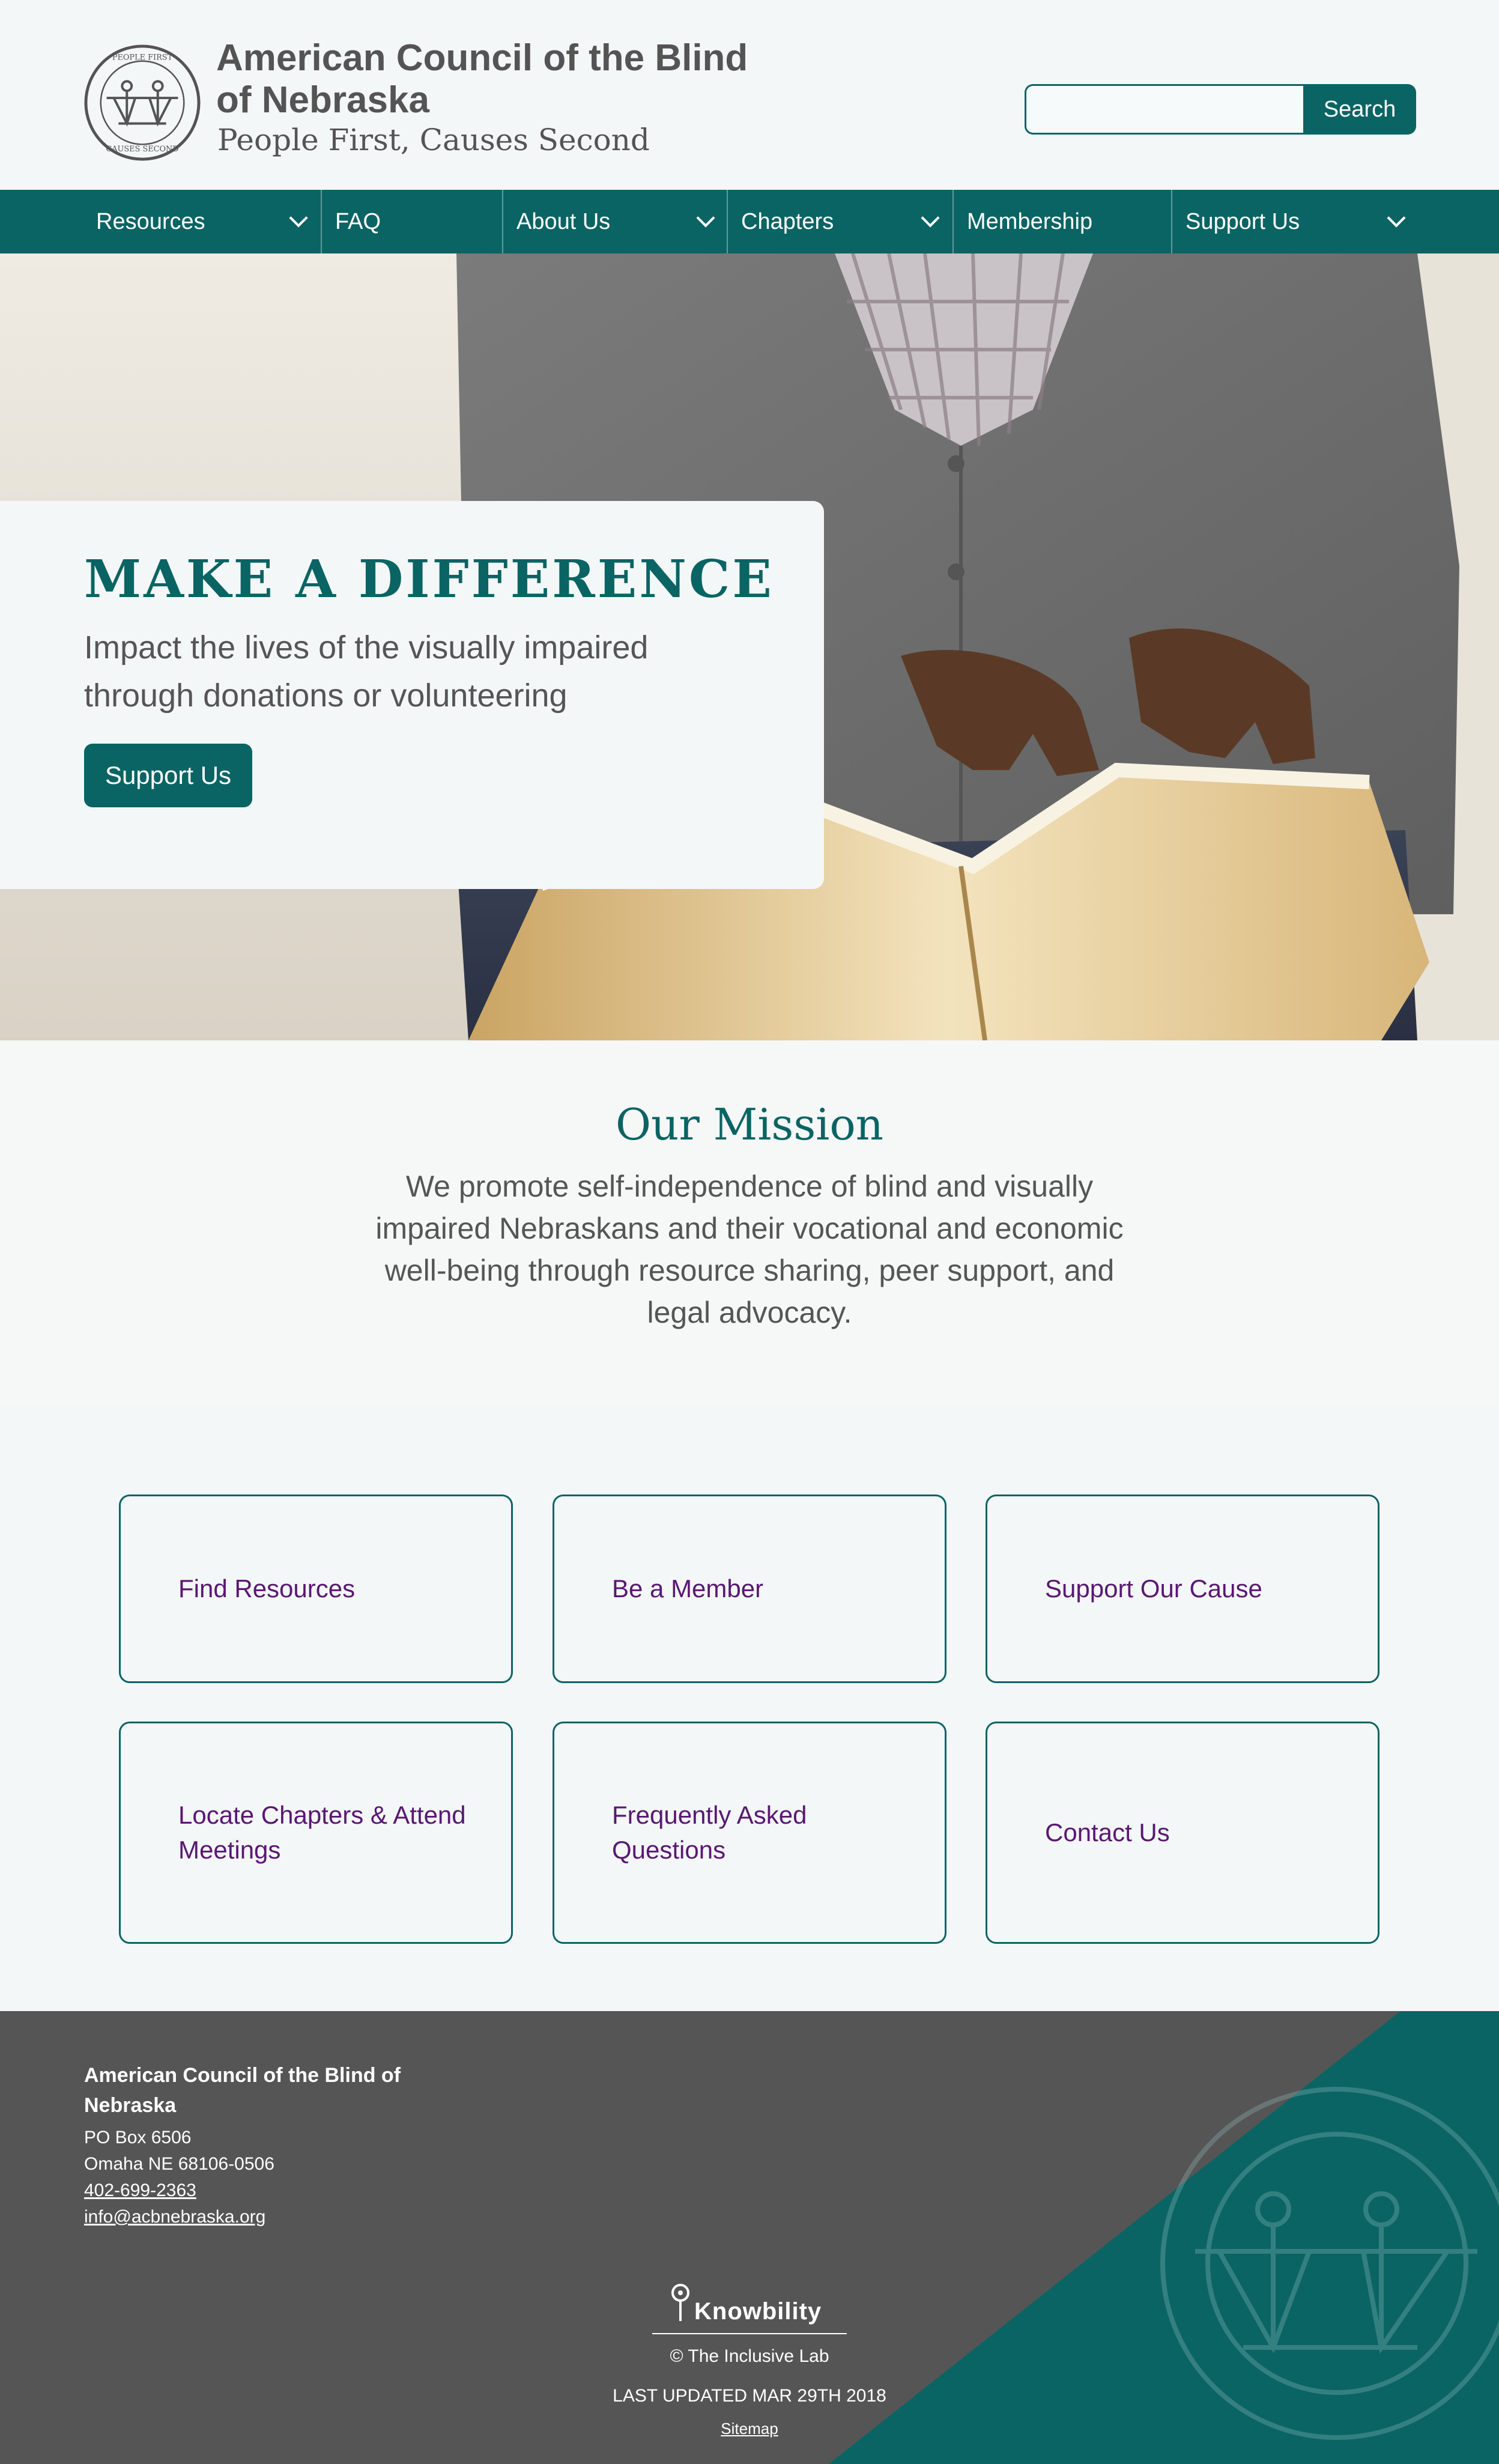  What do you see at coordinates (758, 2311) in the screenshot?
I see `knowbility-name: Knowbility` at bounding box center [758, 2311].